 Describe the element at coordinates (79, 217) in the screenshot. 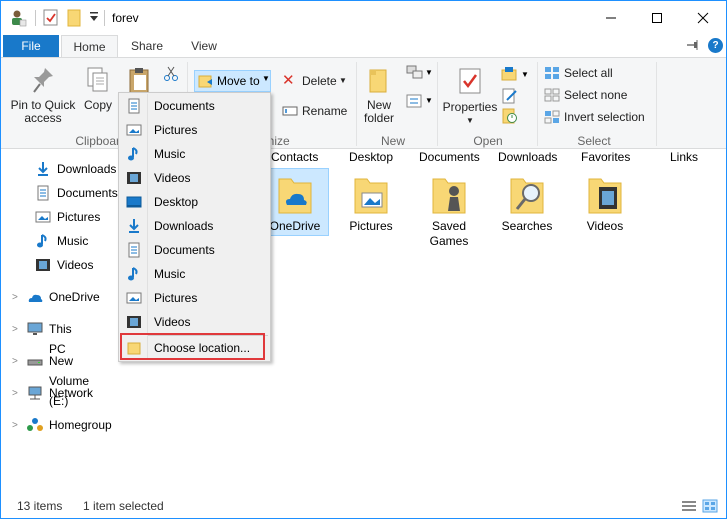

I see `nav-label: Pictures` at that location.